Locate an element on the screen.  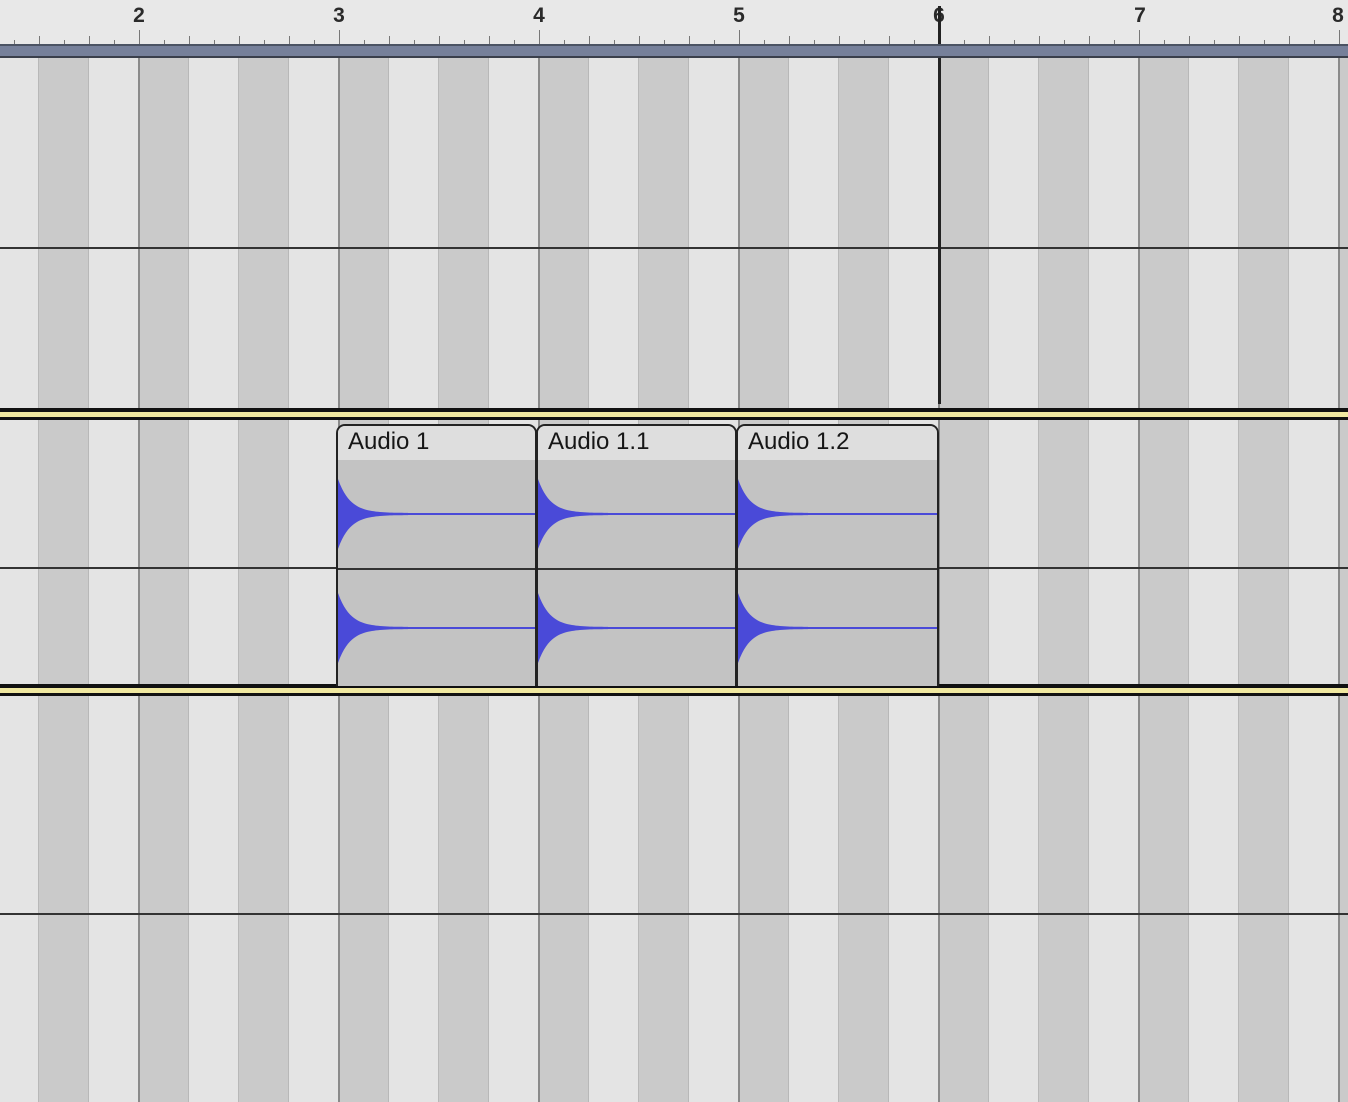
selected-track-top-border is located at coordinates (674, 414).